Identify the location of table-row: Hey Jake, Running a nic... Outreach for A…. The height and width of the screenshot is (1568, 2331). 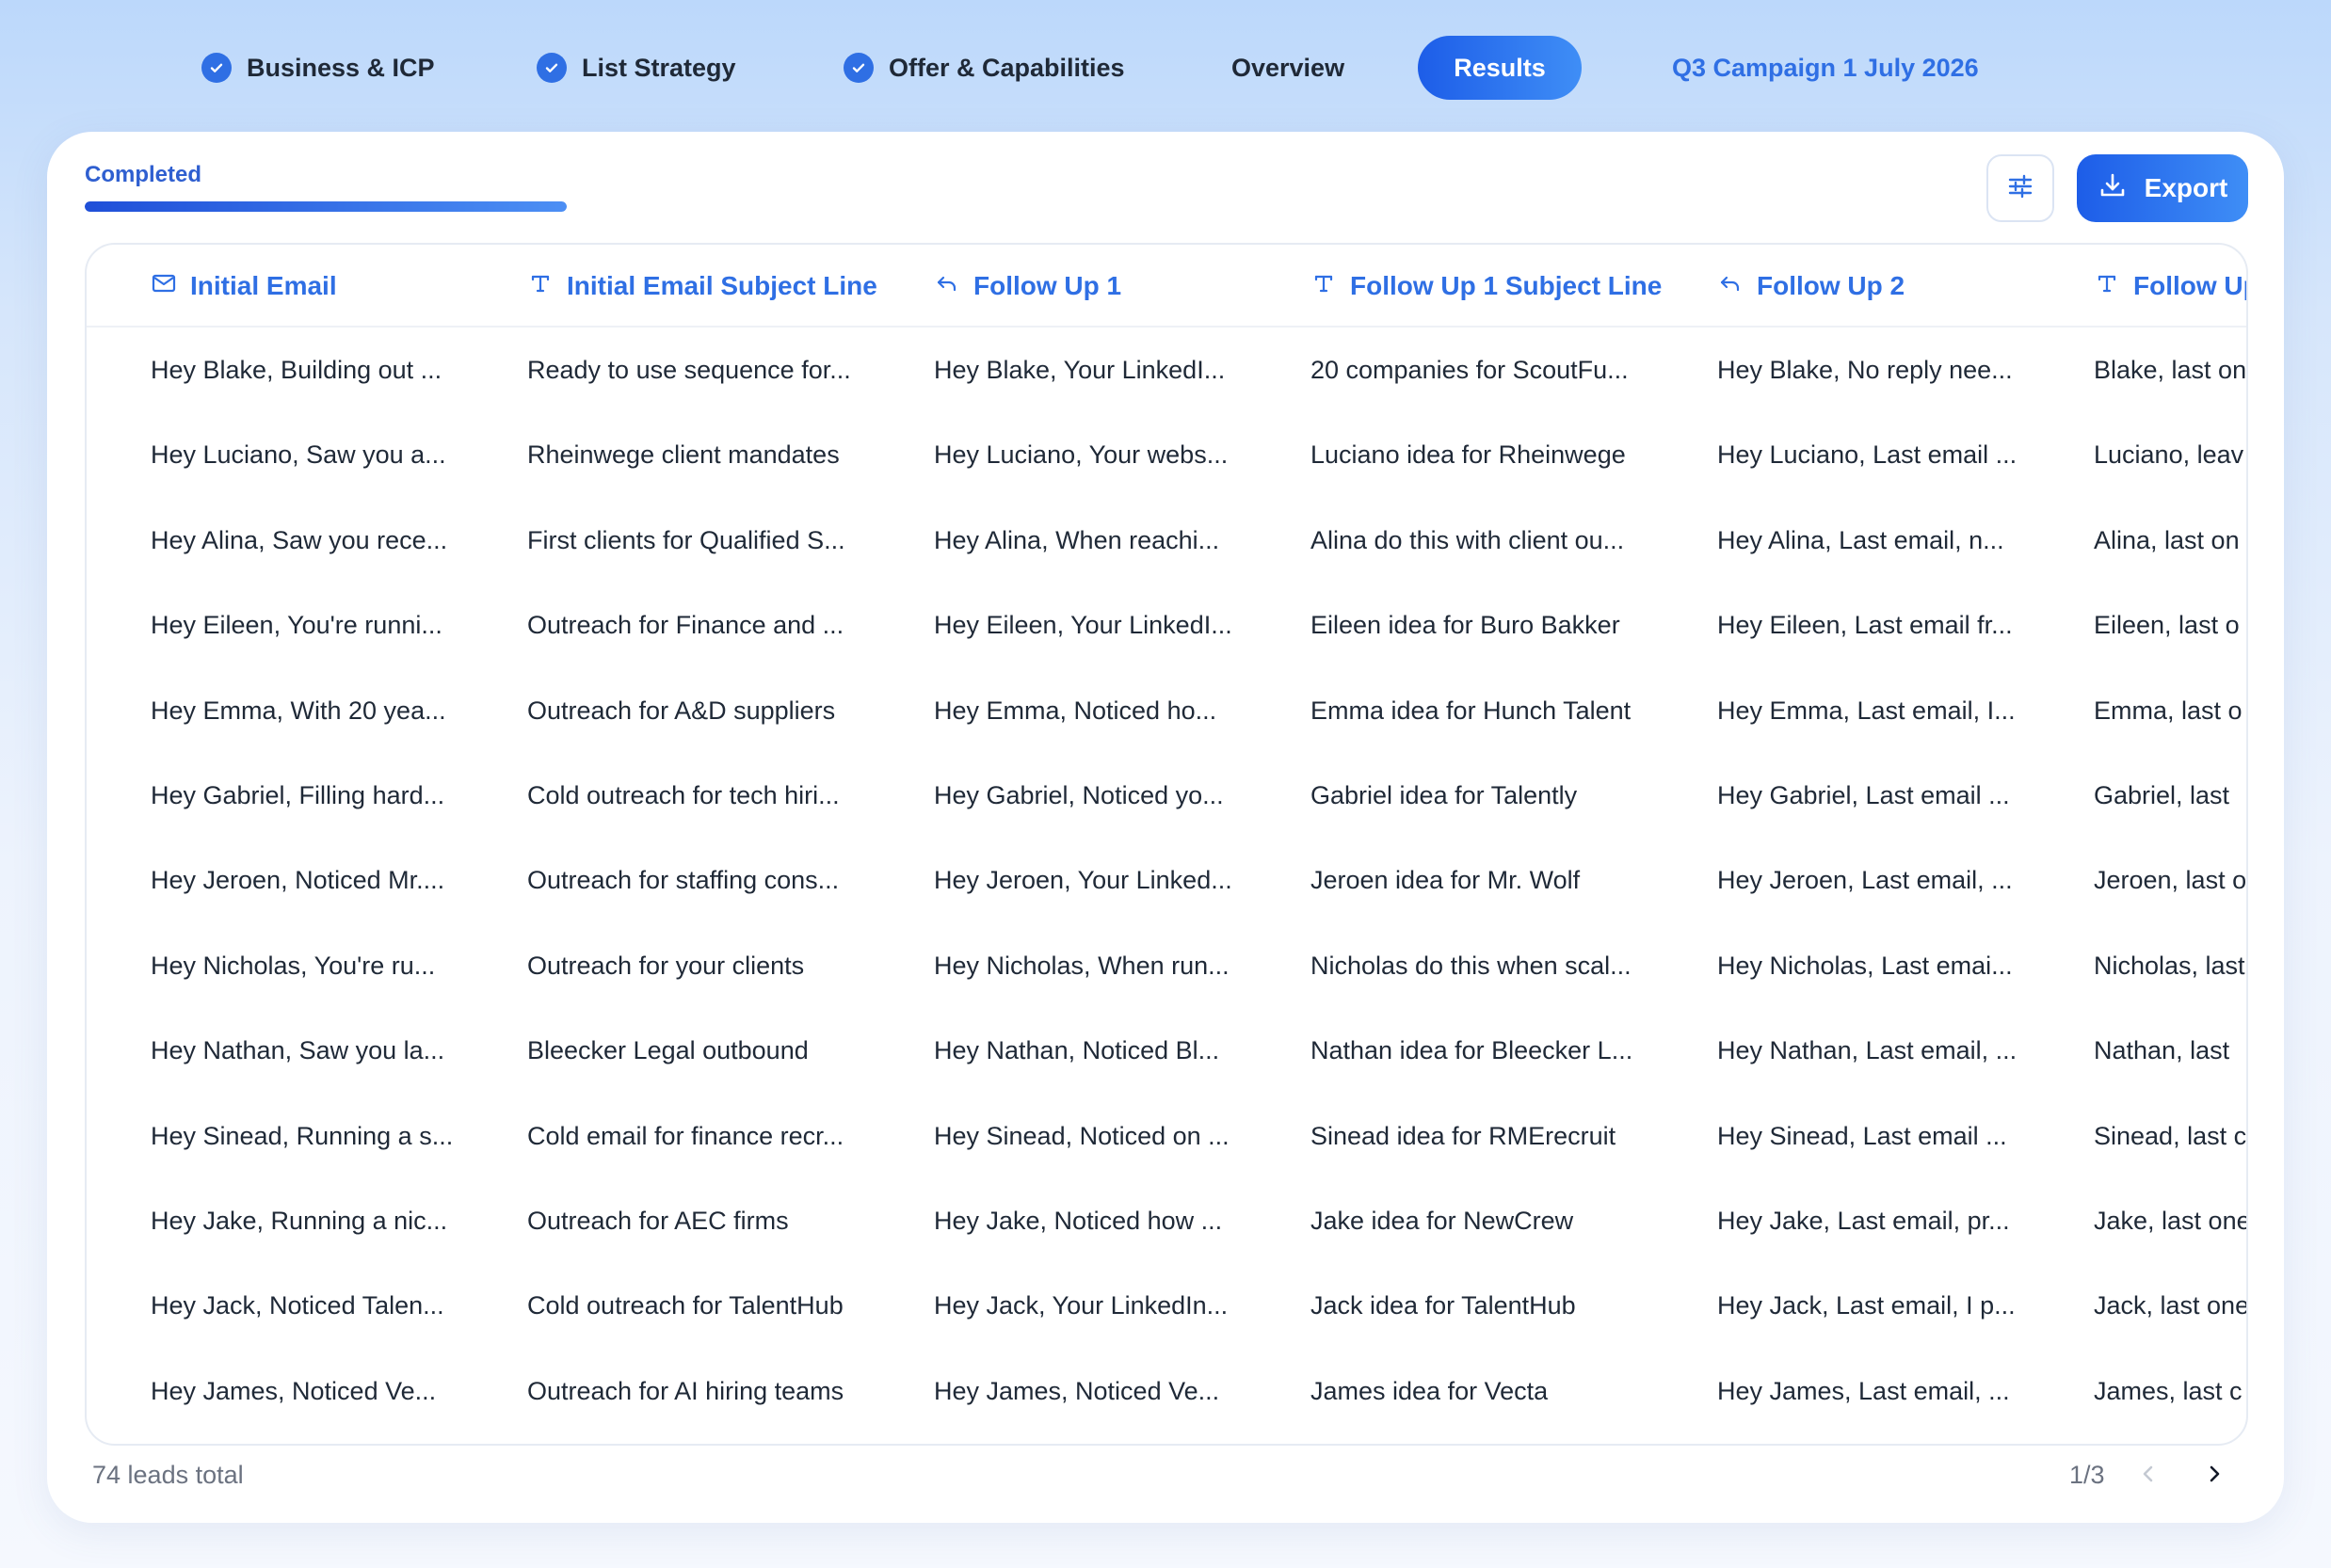
(1167, 1220).